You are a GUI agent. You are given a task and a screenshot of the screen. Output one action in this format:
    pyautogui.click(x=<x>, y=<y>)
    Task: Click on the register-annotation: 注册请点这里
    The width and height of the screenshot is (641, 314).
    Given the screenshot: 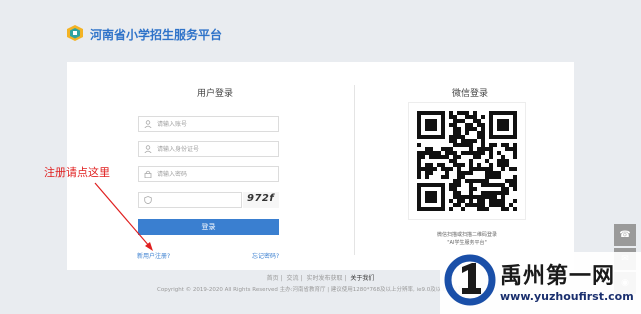 What is the action you would take?
    pyautogui.click(x=77, y=172)
    